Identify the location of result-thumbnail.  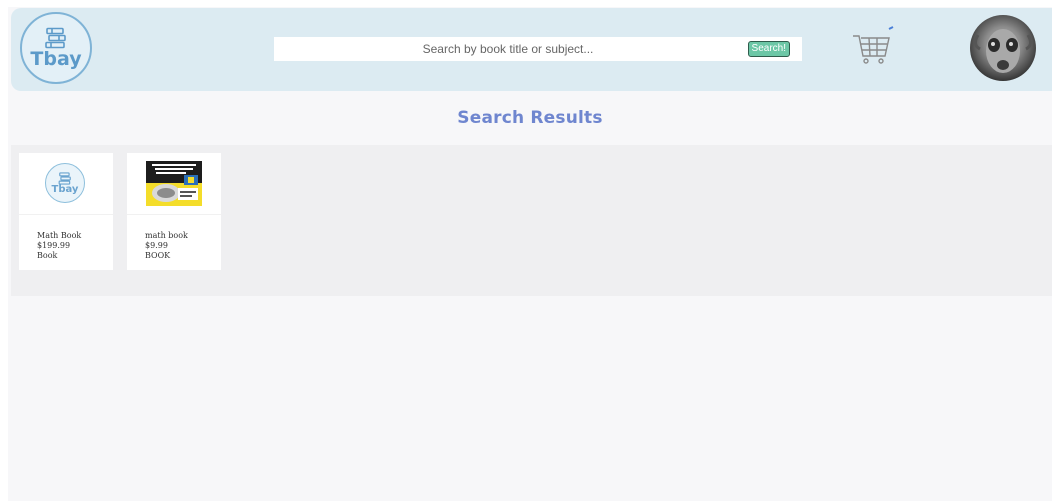
(174, 184).